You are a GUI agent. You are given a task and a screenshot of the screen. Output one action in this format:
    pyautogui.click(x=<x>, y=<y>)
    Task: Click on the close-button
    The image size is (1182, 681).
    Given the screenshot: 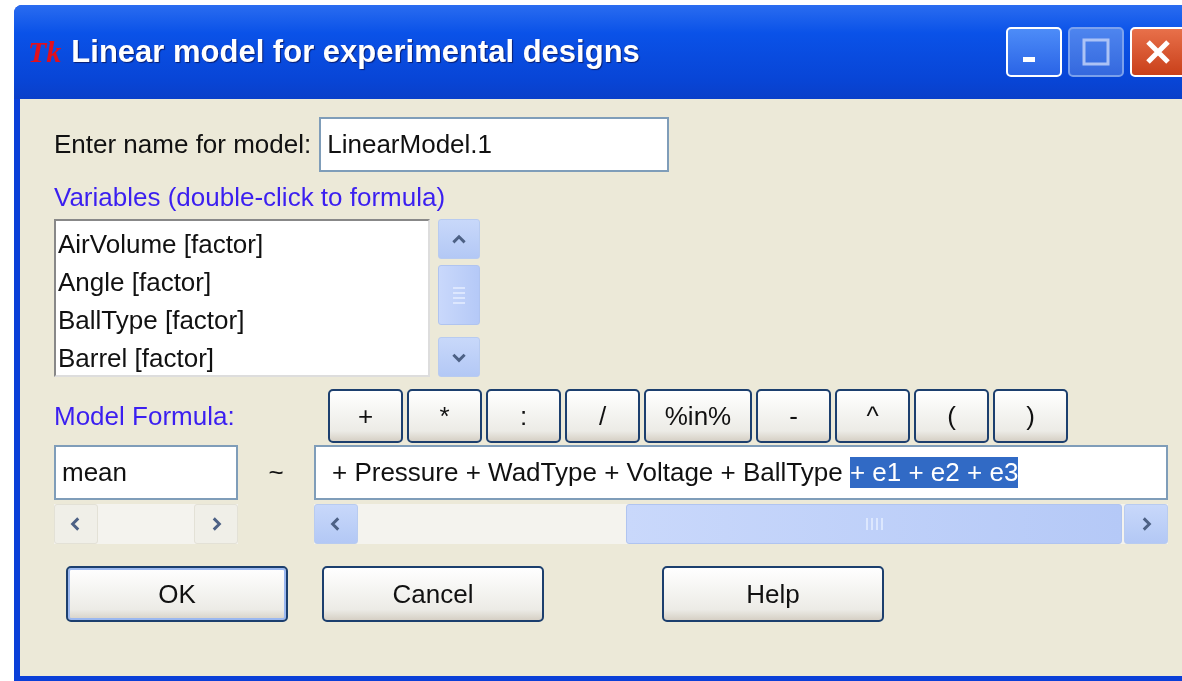 What is the action you would take?
    pyautogui.click(x=1156, y=52)
    